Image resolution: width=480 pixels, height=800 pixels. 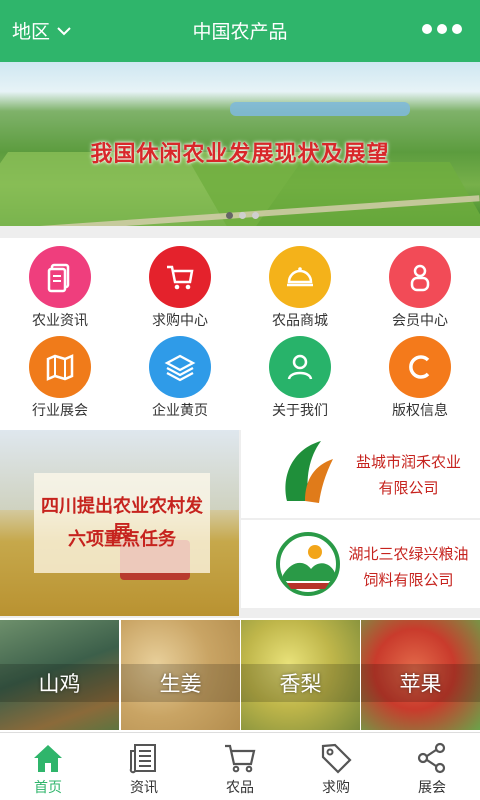 I want to click on hills-logo-icon, so click(x=308, y=564).